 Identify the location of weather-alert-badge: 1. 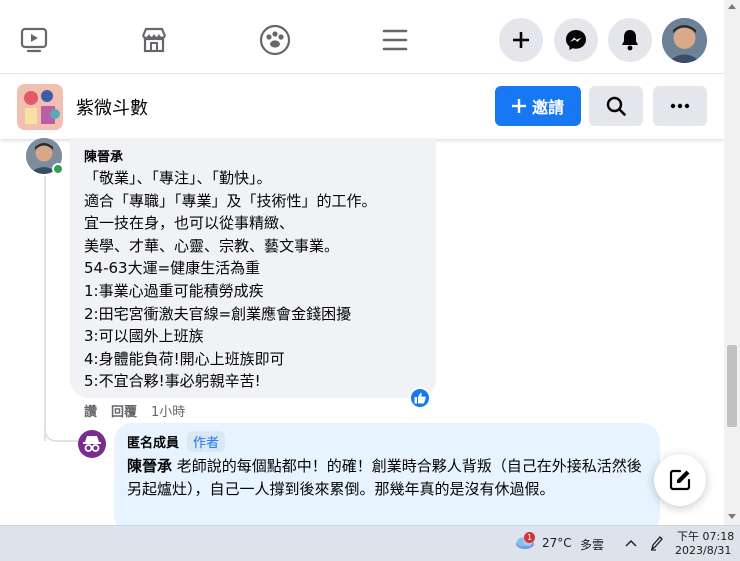
(529, 537).